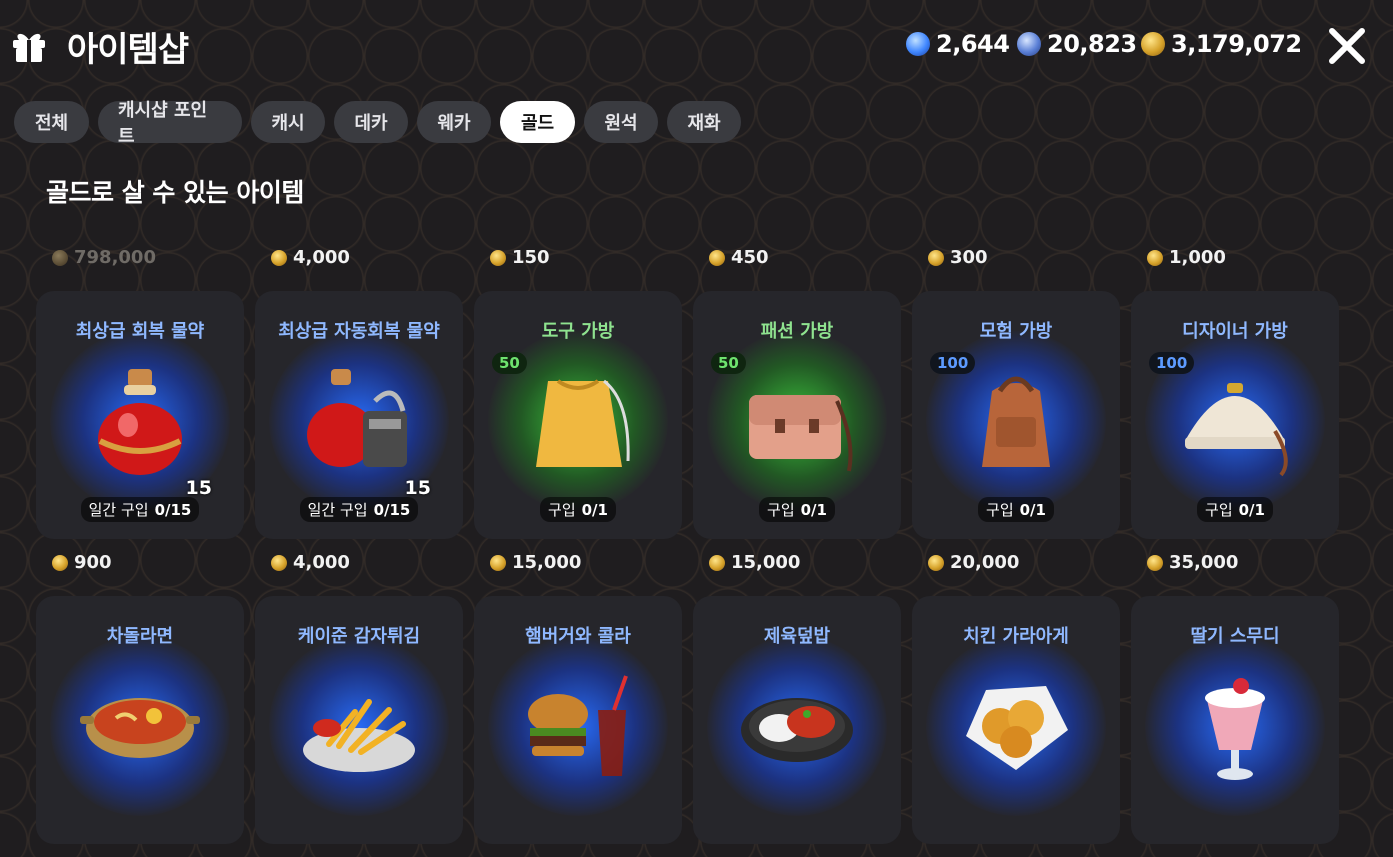 Image resolution: width=1393 pixels, height=857 pixels. I want to click on item-name: 최상급 회복 물약, so click(140, 331).